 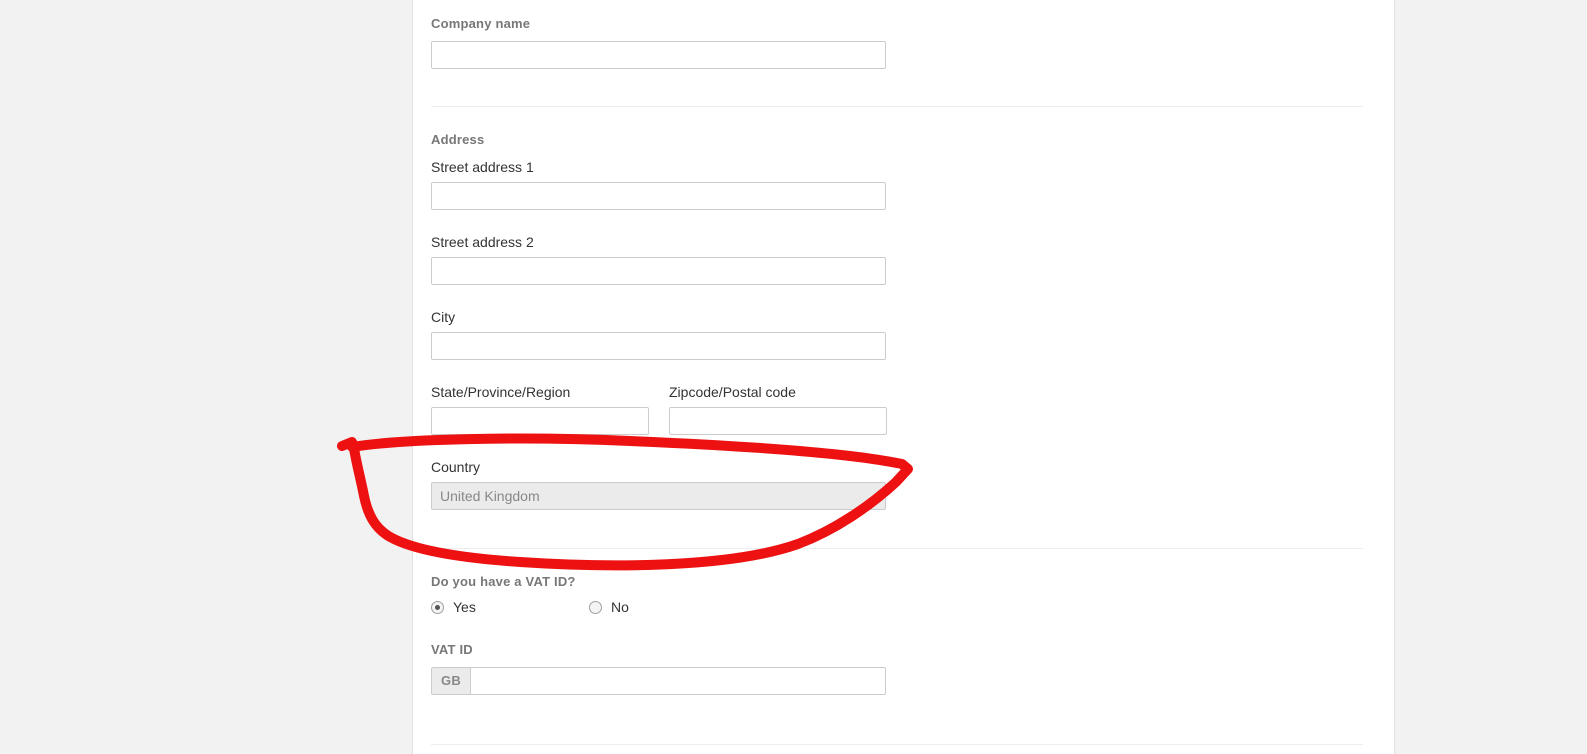 I want to click on radio-icon-yes, so click(x=437, y=607).